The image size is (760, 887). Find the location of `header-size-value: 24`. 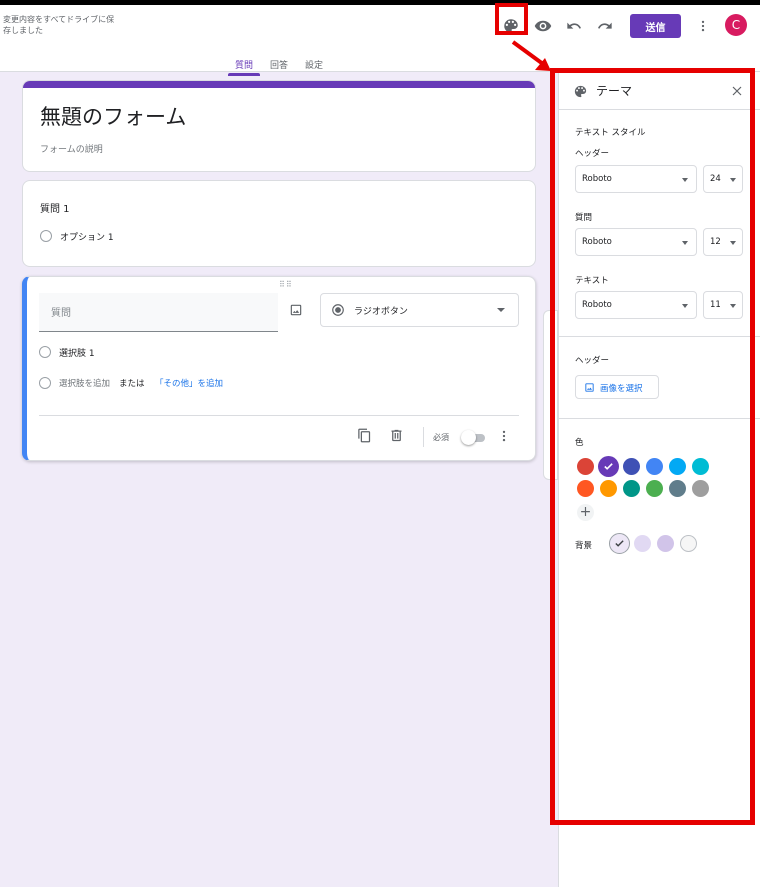

header-size-value: 24 is located at coordinates (715, 179).